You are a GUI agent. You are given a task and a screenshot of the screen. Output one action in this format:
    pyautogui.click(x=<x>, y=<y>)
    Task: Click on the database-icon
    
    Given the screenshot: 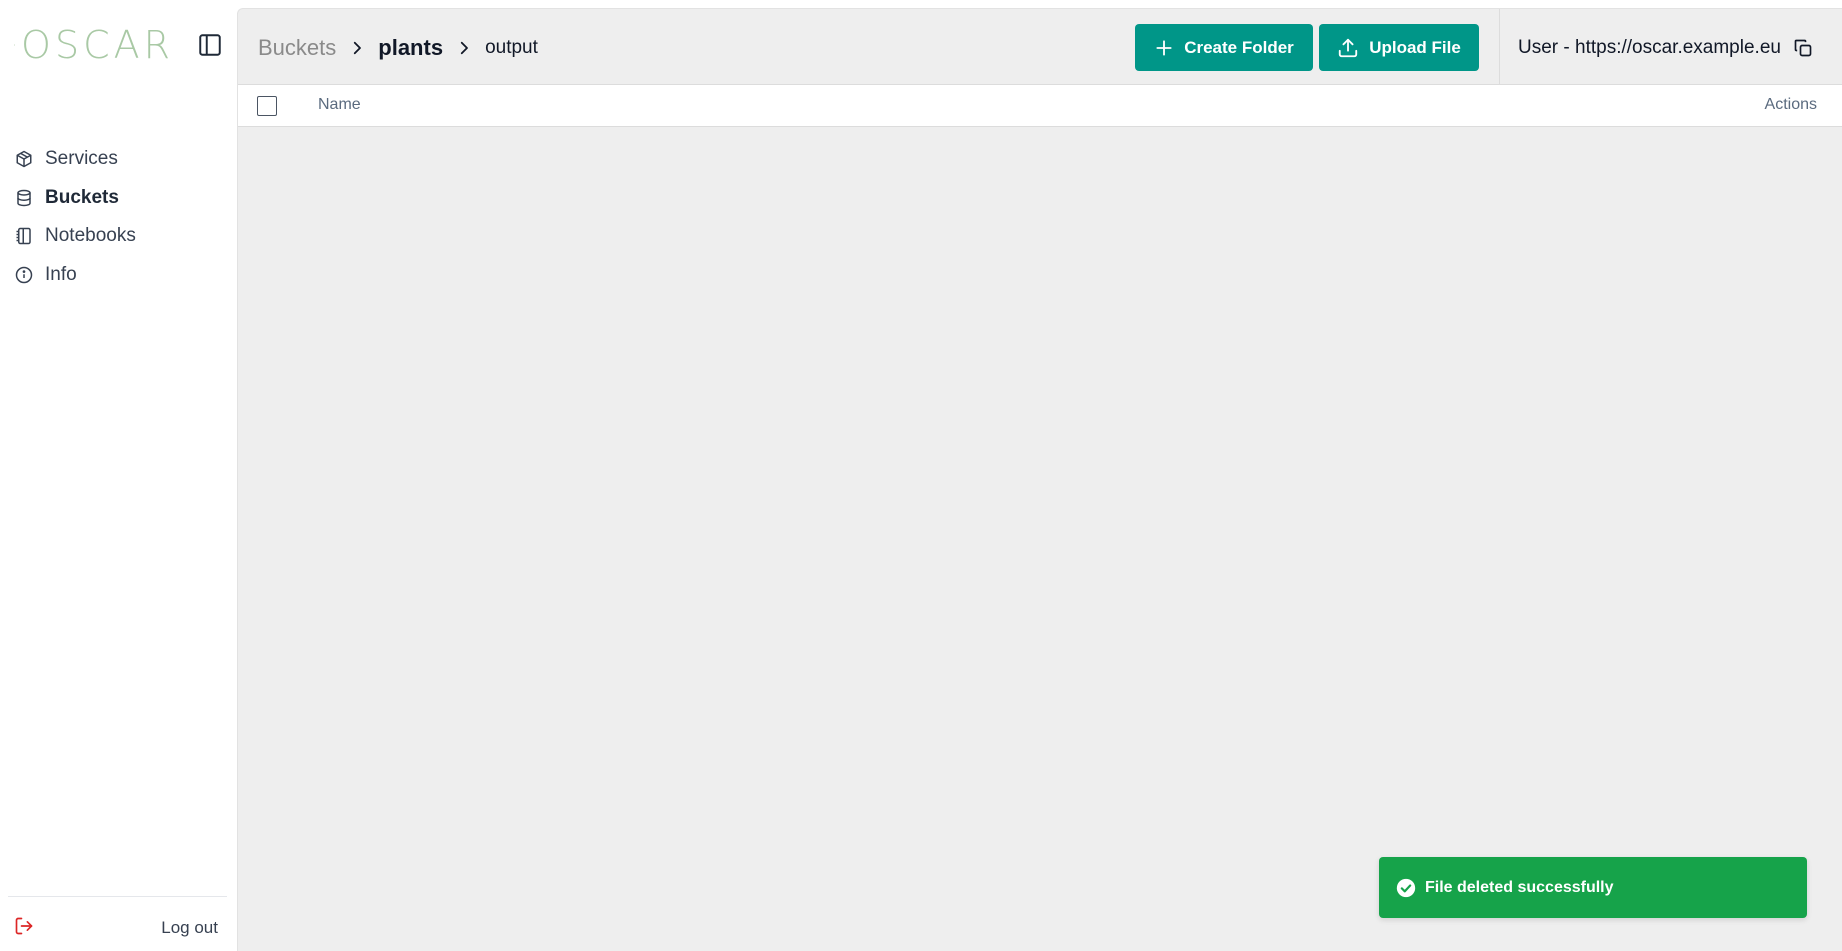 What is the action you would take?
    pyautogui.click(x=24, y=198)
    